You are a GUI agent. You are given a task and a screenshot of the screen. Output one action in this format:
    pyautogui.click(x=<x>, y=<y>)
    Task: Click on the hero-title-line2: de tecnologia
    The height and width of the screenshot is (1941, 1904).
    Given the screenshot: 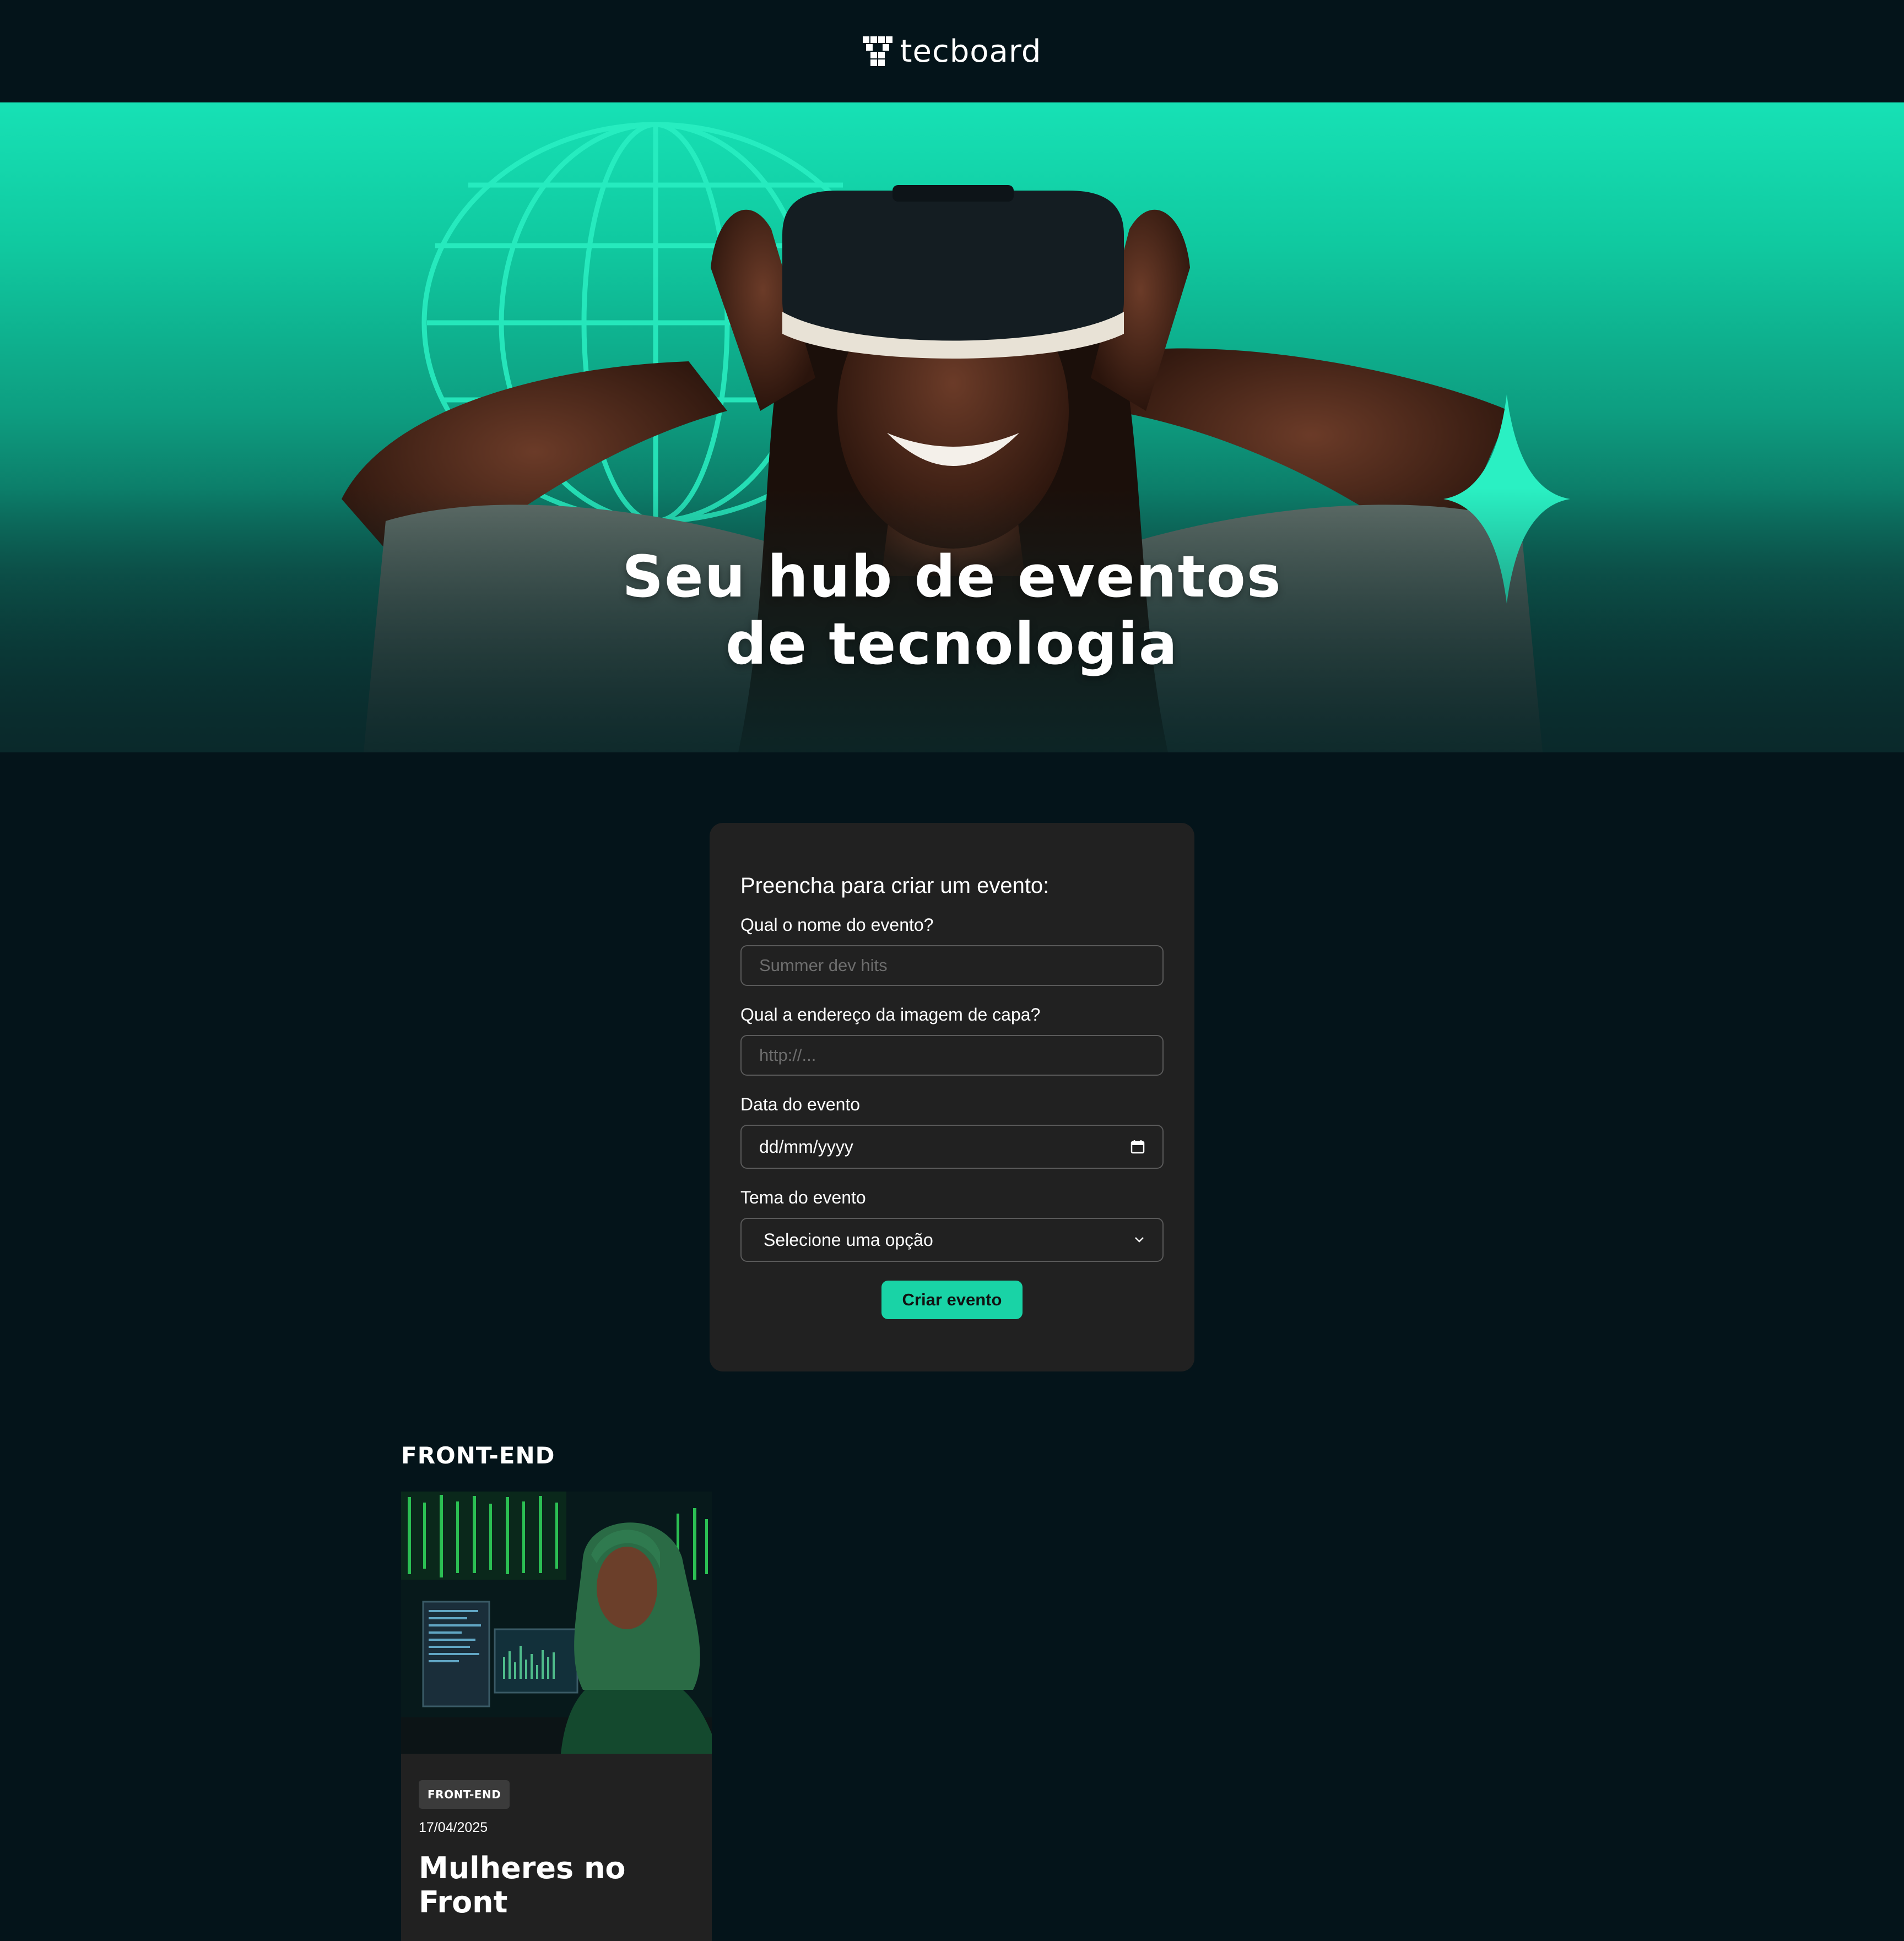 What is the action you would take?
    pyautogui.click(x=952, y=643)
    